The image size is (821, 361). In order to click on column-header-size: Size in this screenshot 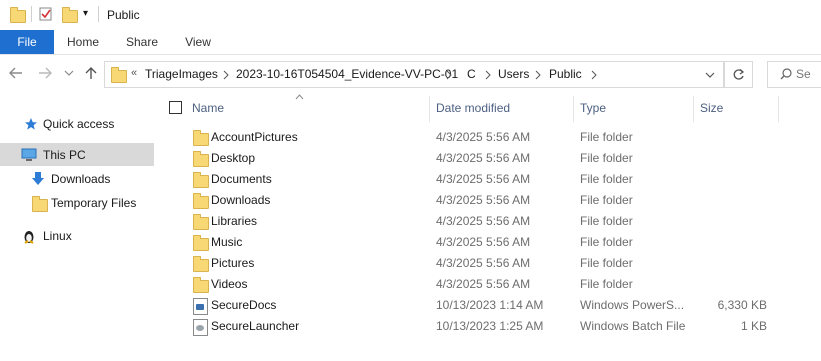, I will do `click(711, 108)`.